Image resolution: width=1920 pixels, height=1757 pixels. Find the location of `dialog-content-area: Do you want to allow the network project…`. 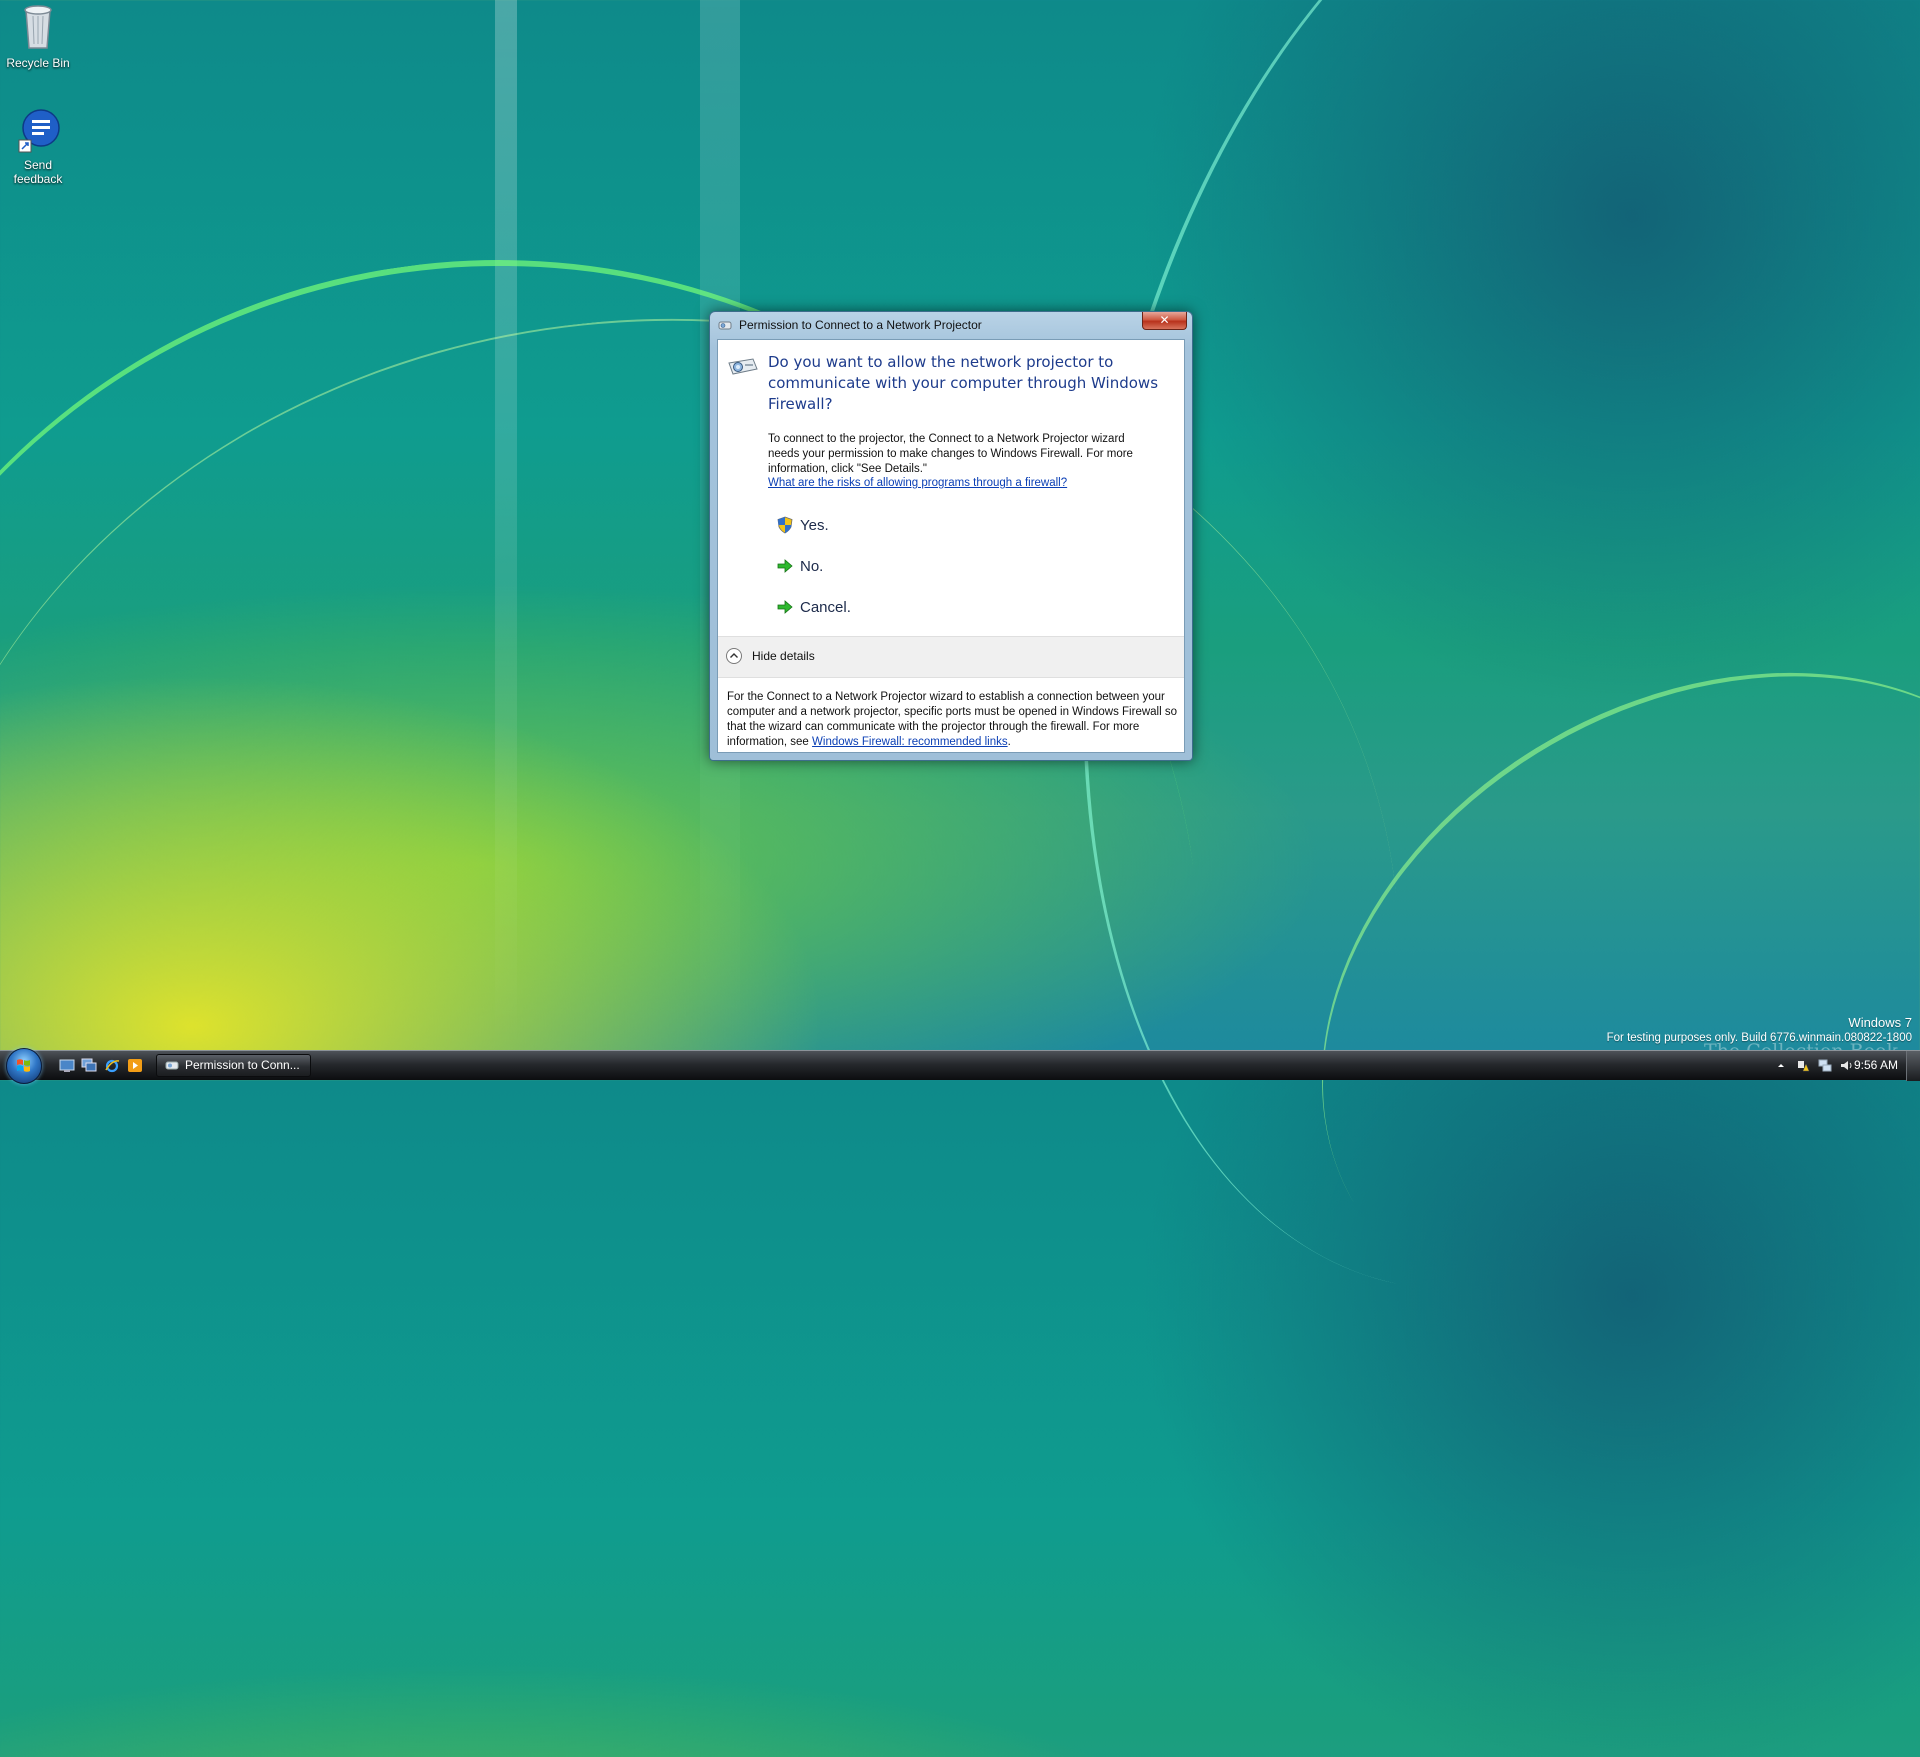

dialog-content-area: Do you want to allow the network project… is located at coordinates (951, 546).